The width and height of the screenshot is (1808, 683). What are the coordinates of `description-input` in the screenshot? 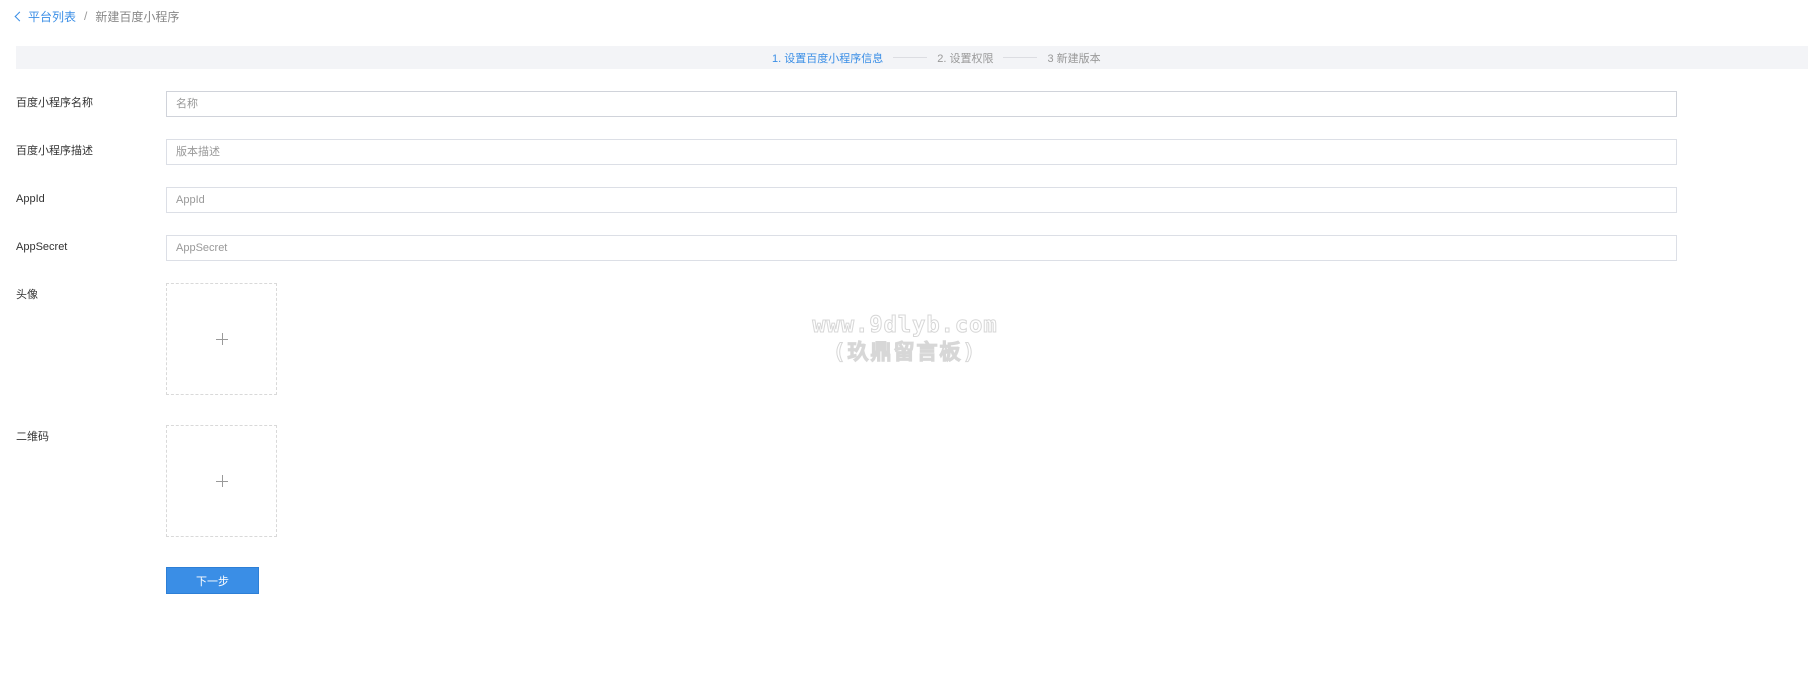 It's located at (921, 152).